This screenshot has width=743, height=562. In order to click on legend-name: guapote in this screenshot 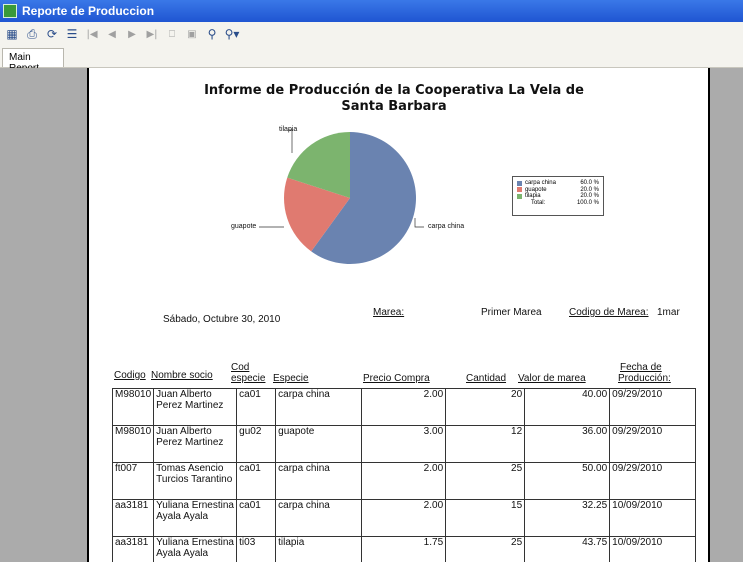, I will do `click(535, 189)`.